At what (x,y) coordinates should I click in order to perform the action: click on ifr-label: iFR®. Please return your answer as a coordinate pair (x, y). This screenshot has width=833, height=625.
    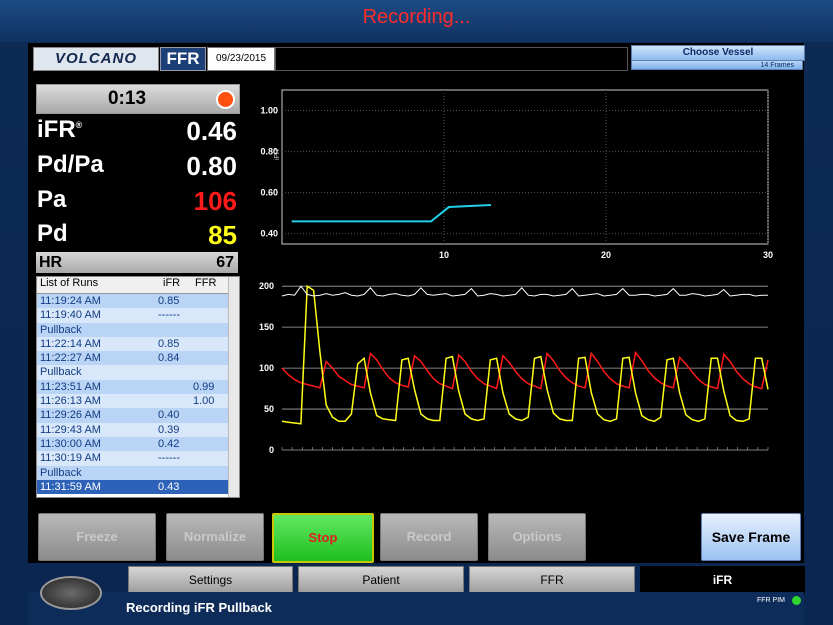
    Looking at the image, I should click on (59, 130).